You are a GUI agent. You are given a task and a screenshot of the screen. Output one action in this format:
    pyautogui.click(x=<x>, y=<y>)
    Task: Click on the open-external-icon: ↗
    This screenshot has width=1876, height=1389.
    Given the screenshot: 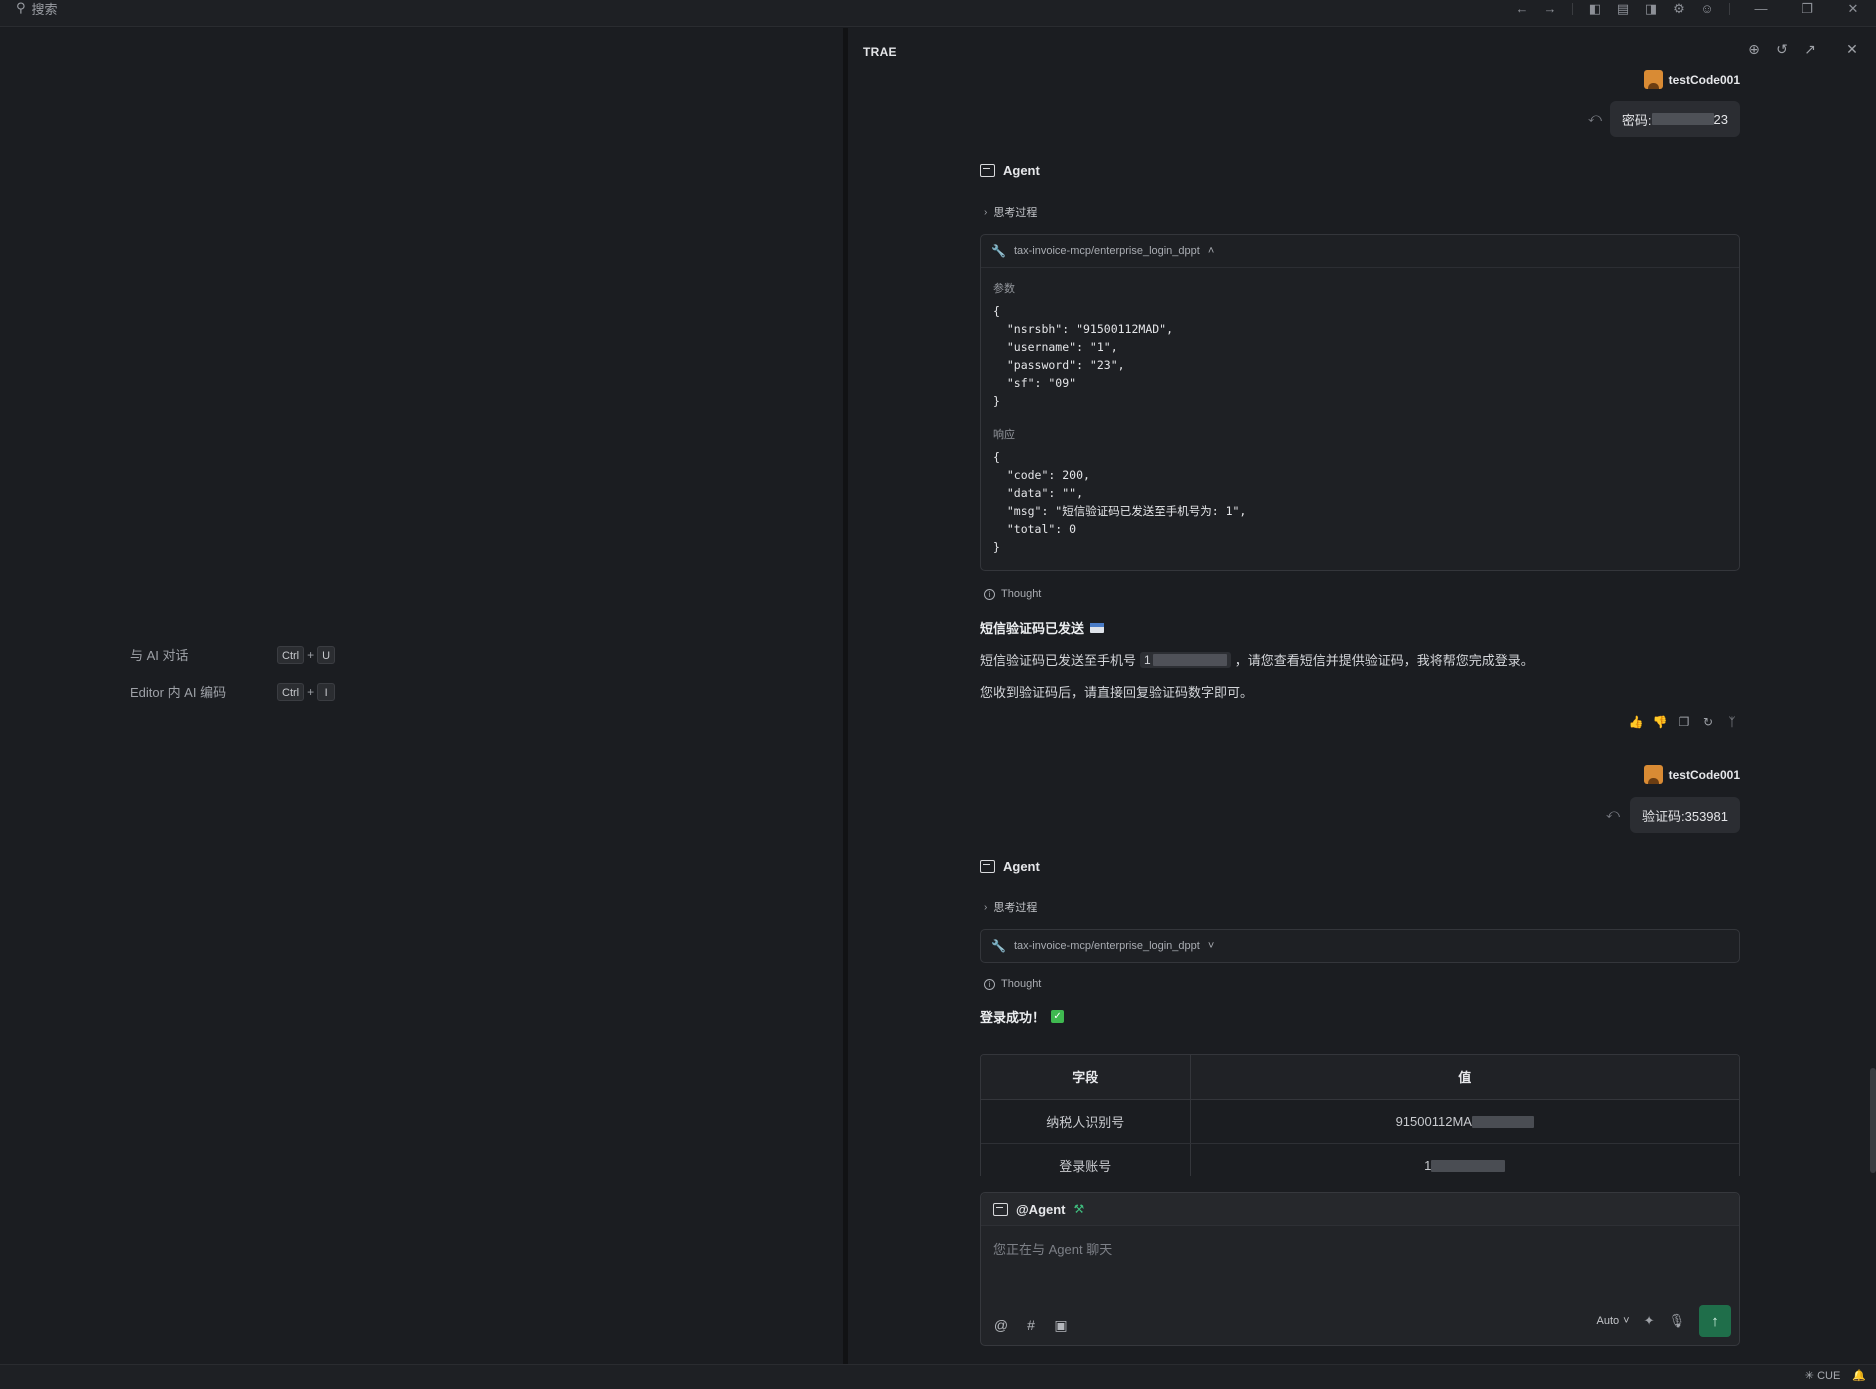 What is the action you would take?
    pyautogui.click(x=1810, y=49)
    